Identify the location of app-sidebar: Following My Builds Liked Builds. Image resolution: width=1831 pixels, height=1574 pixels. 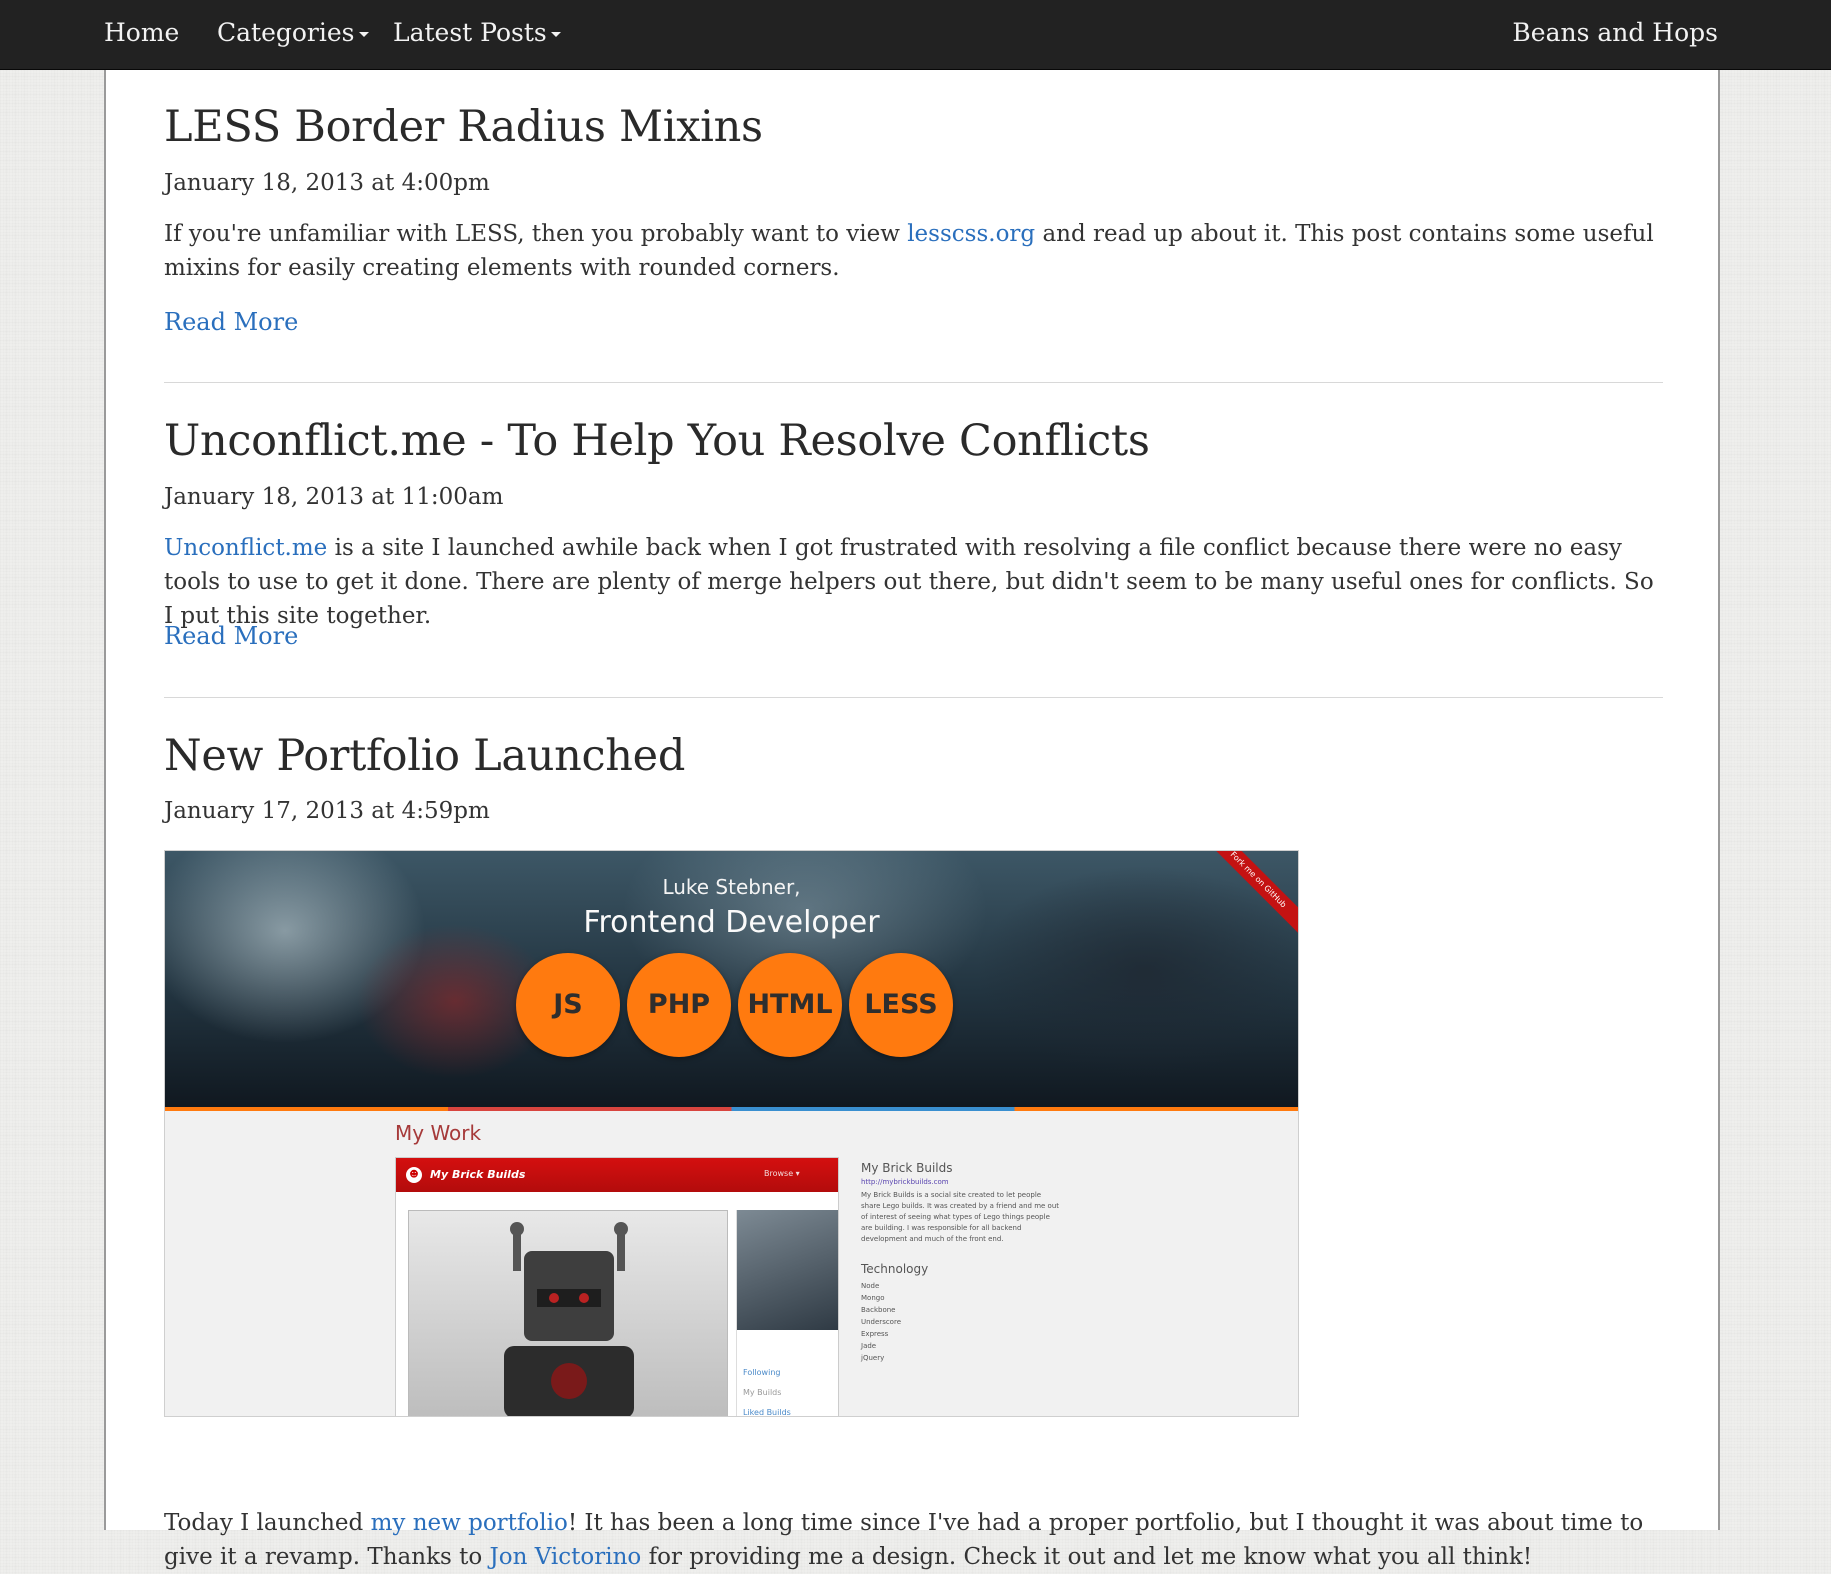
(787, 1313).